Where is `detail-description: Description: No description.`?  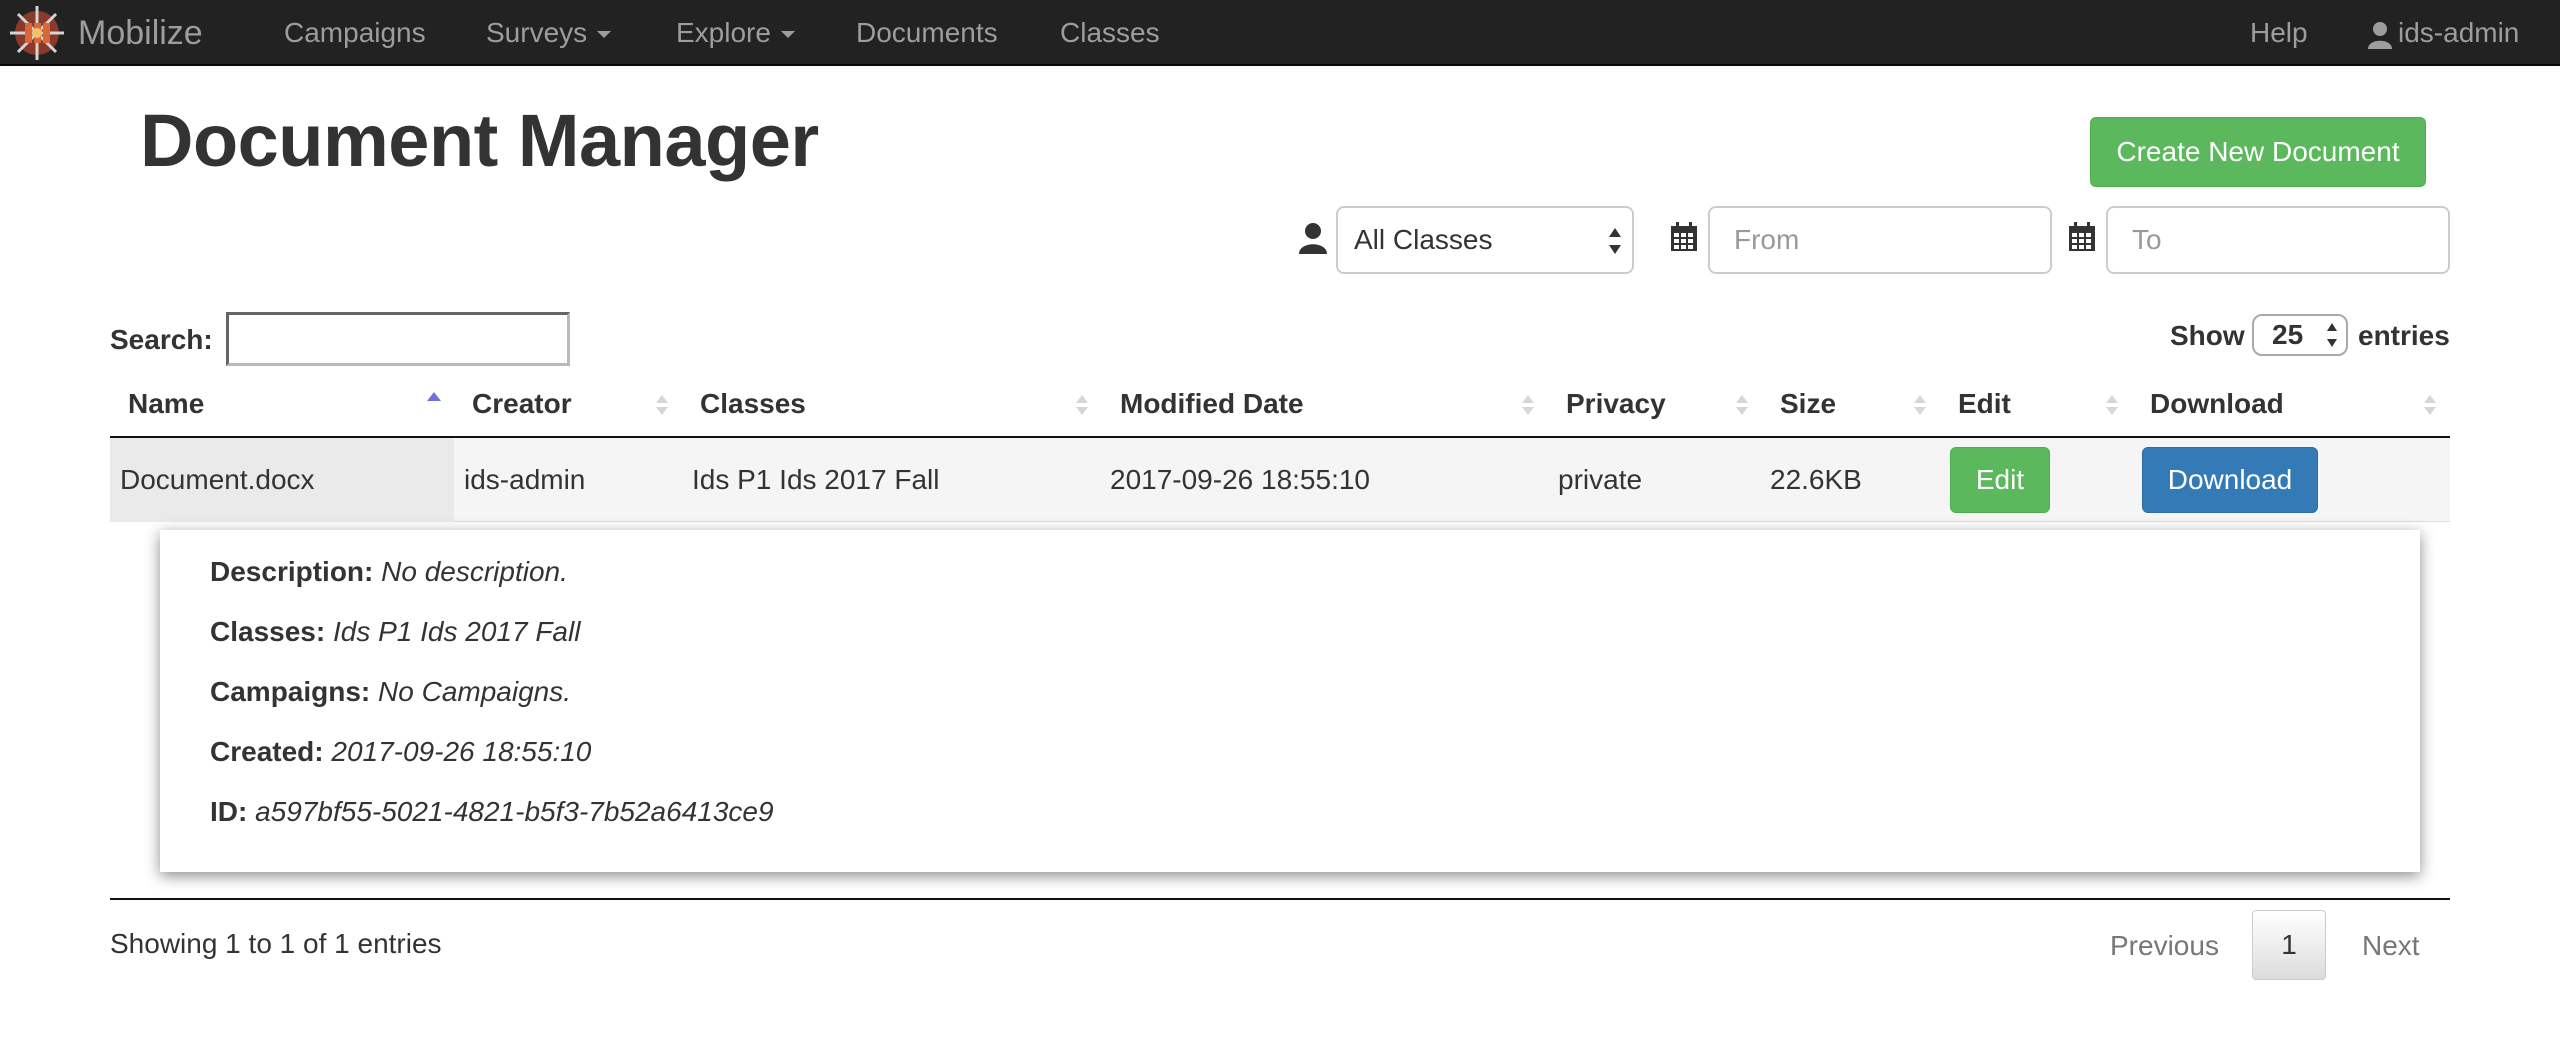 detail-description: Description: No description. is located at coordinates (389, 572).